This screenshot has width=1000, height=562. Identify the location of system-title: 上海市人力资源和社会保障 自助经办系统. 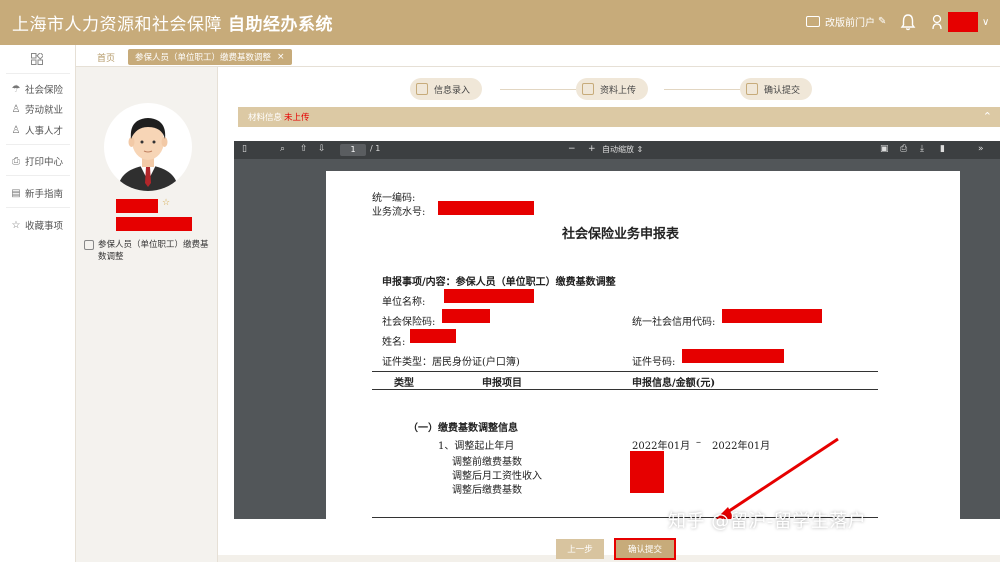
(172, 22).